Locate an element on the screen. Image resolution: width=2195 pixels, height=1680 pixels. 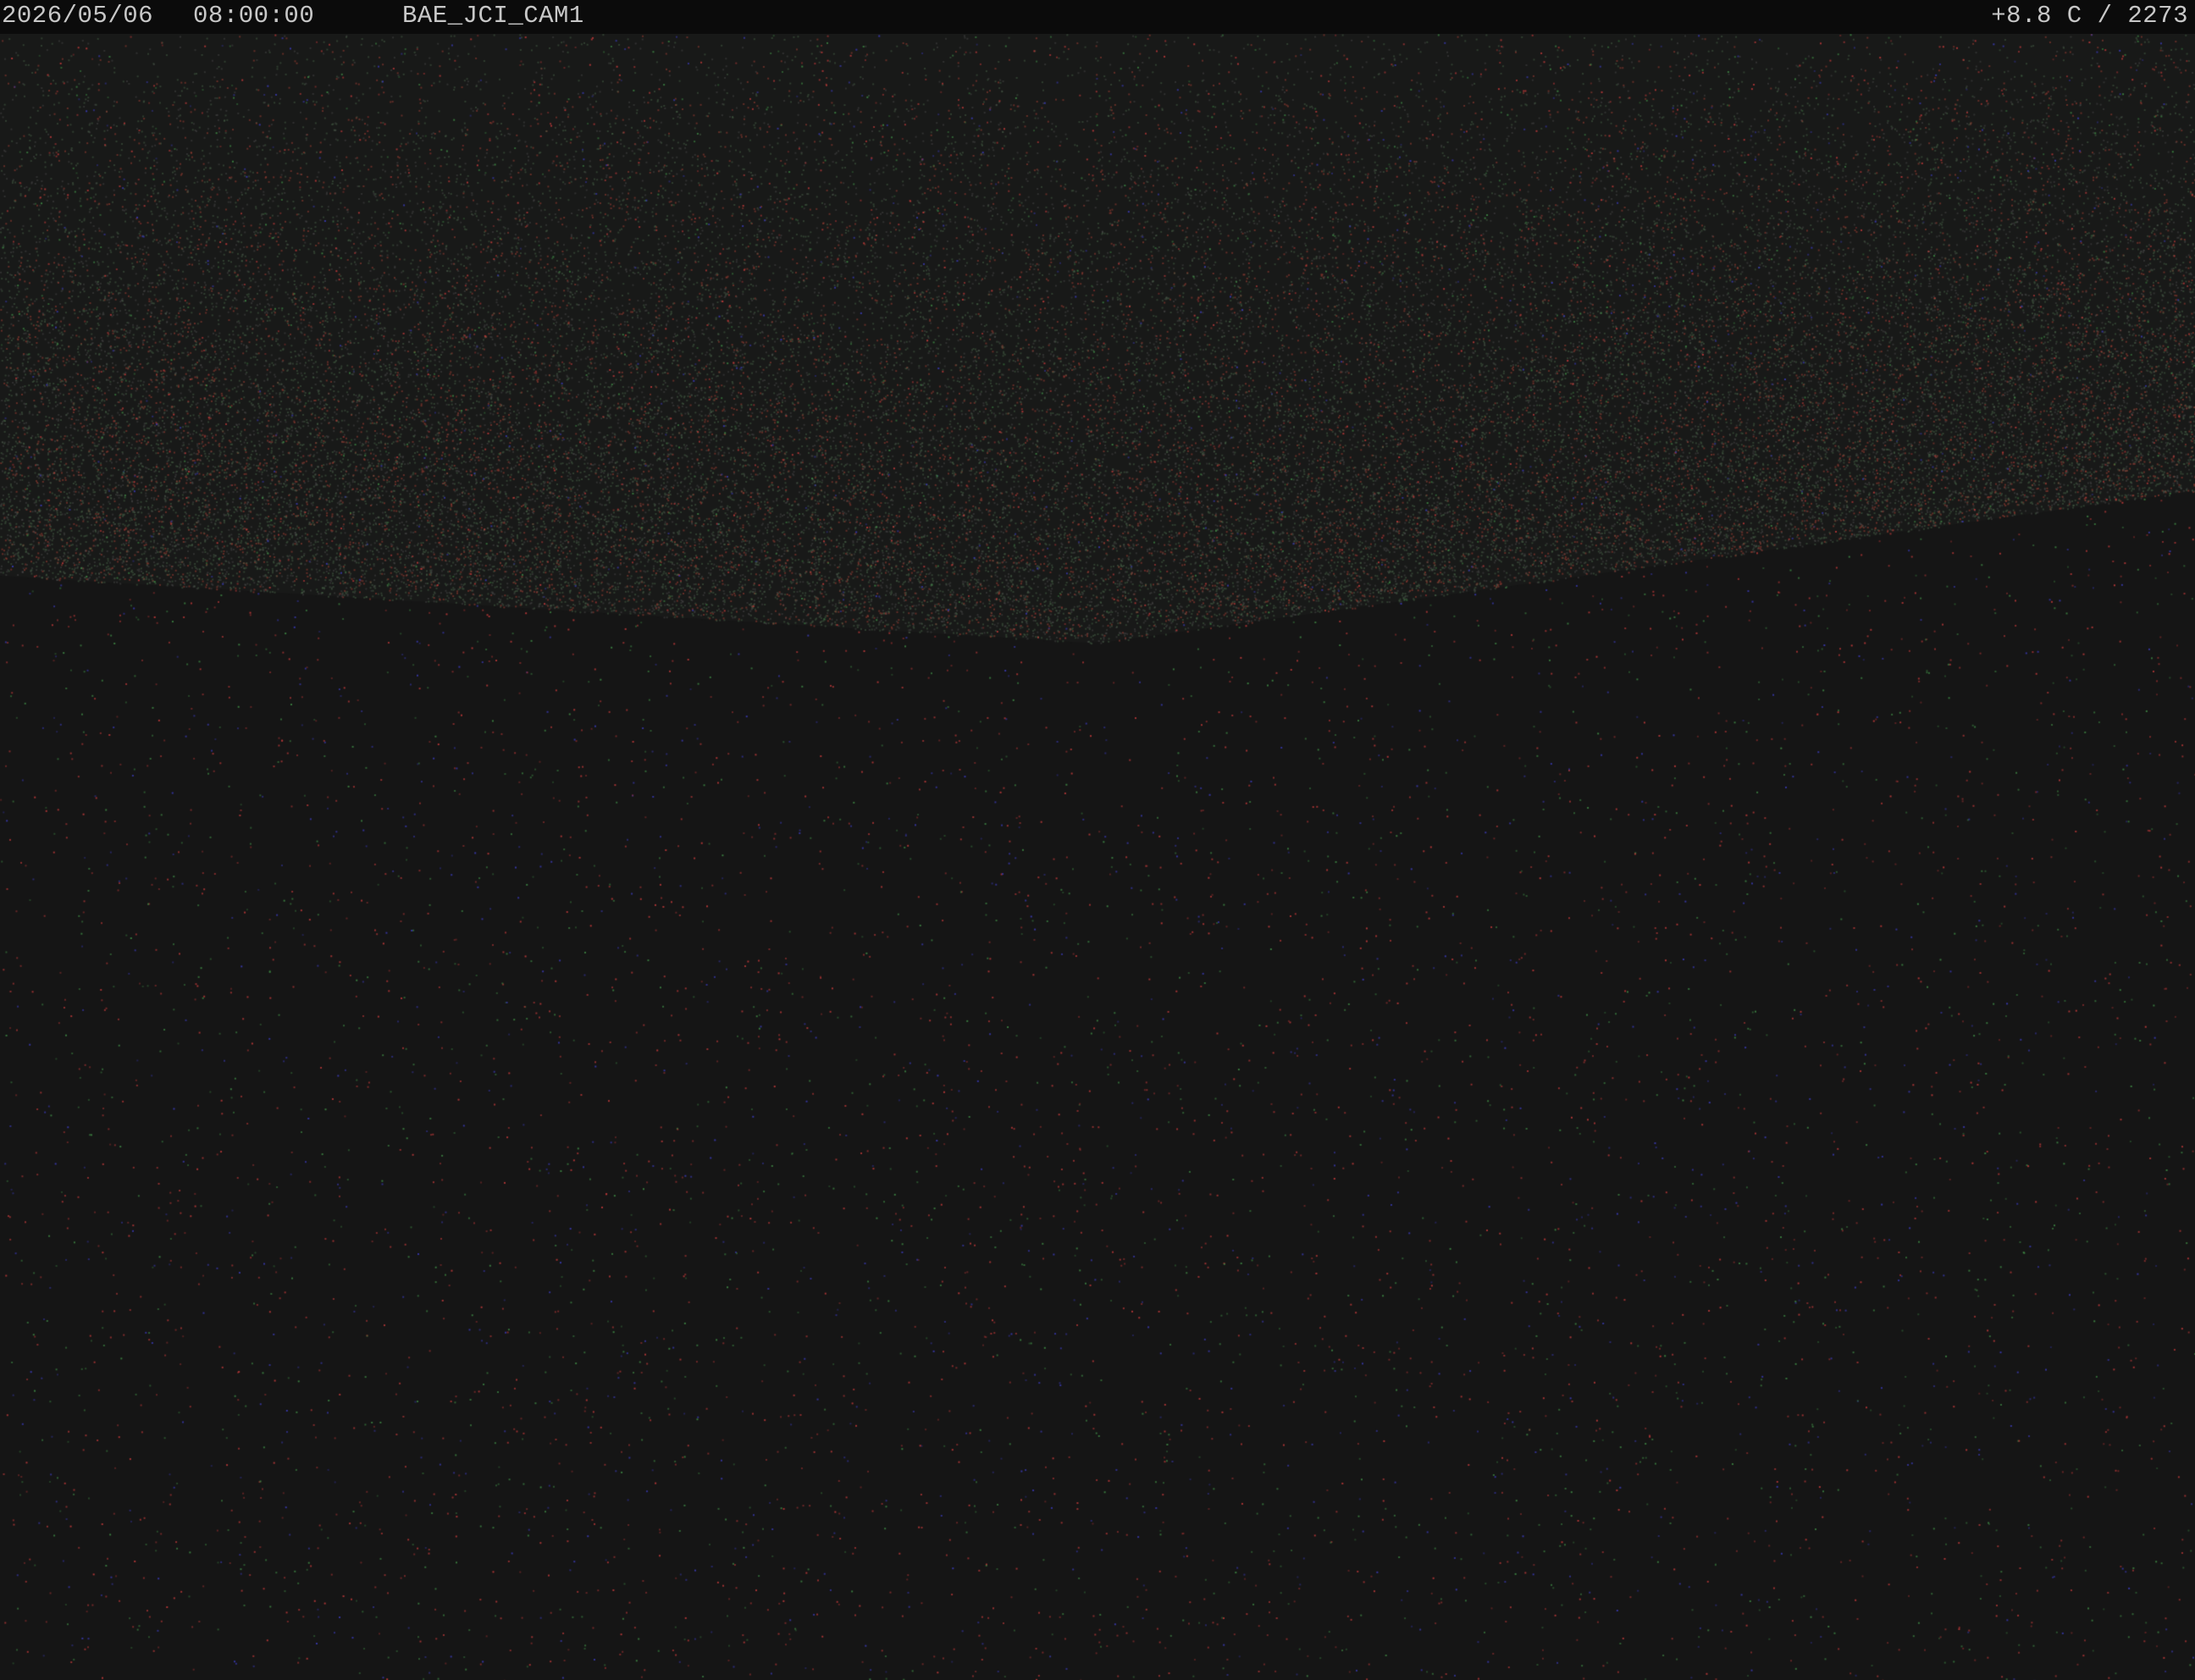
osd-camera-name: BAE_JCI_CAM1 is located at coordinates (493, 16).